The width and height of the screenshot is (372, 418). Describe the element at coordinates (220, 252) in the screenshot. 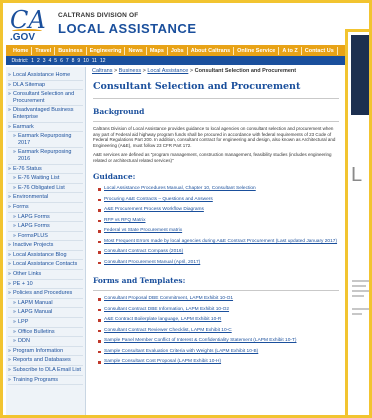

I see `guidance-link: Consultant Contract Compass (2016)` at that location.